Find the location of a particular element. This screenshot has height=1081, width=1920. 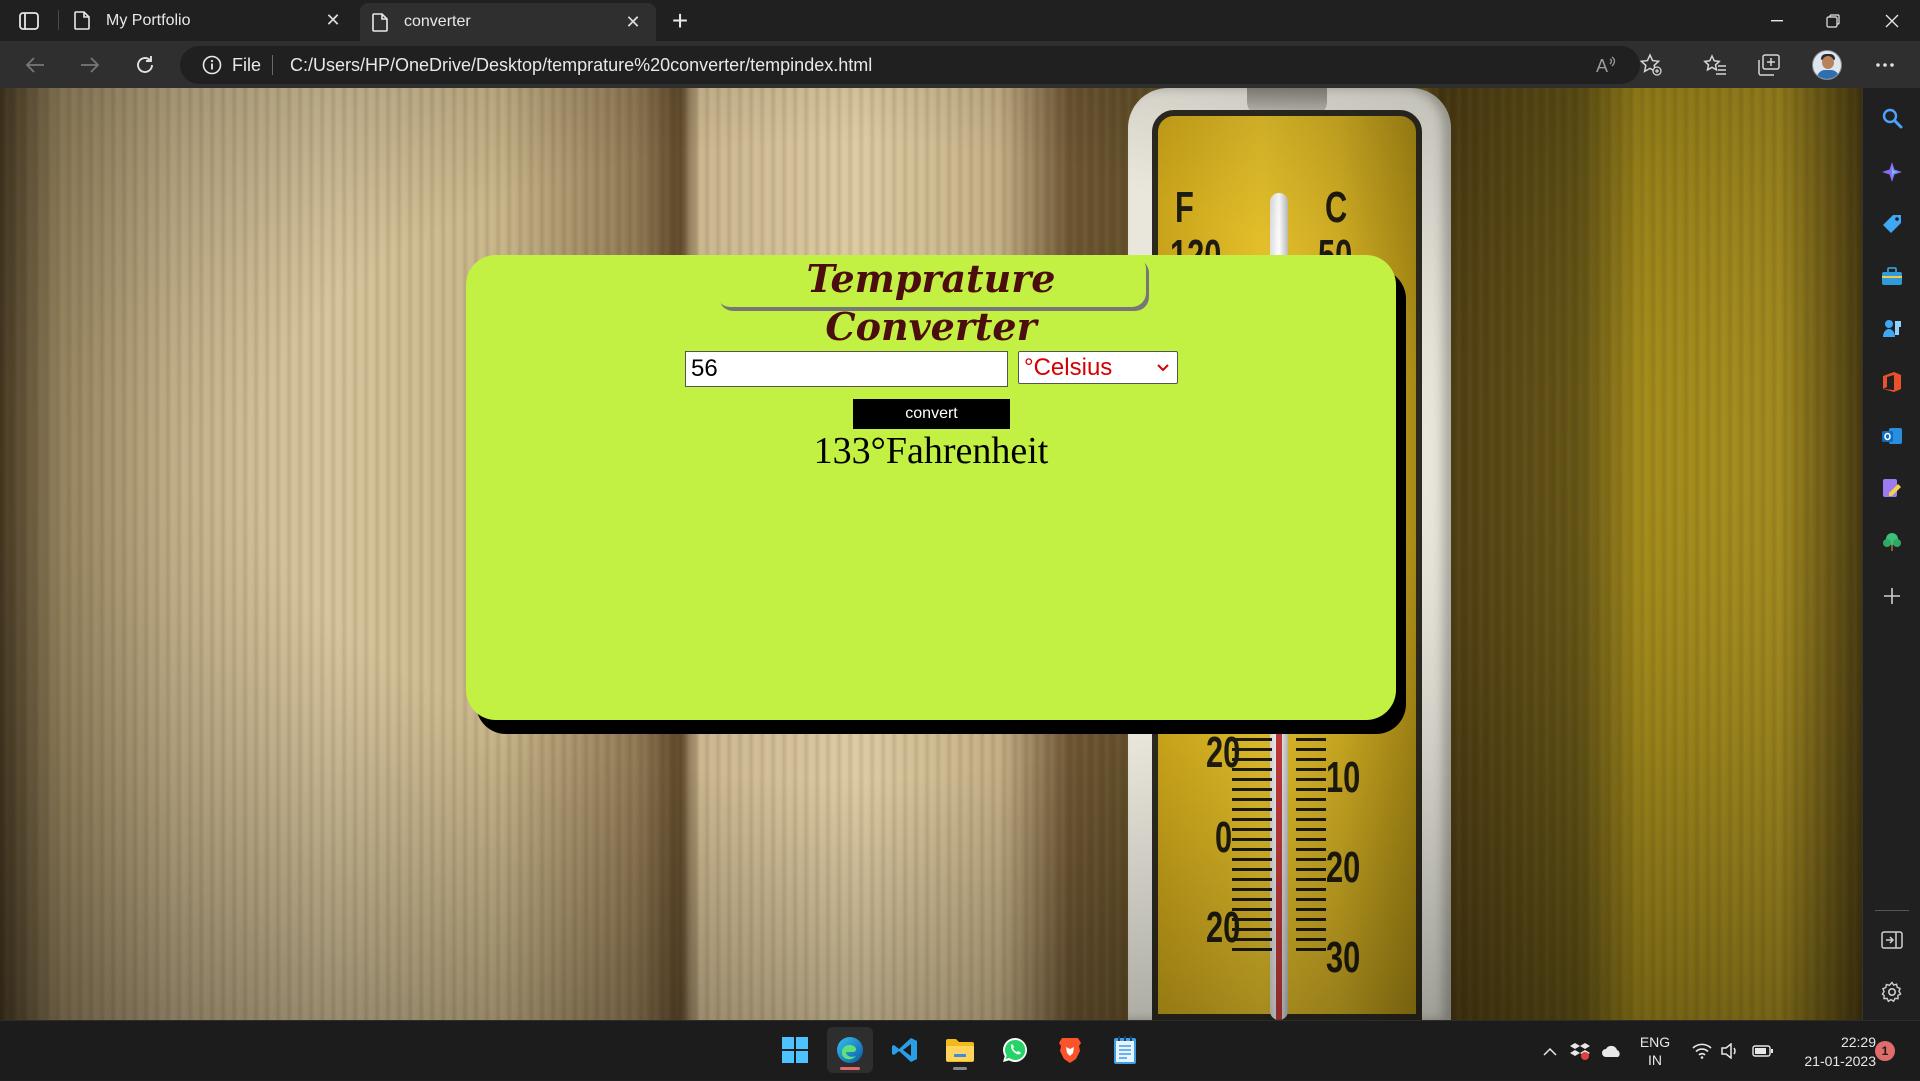

edge-icon is located at coordinates (850, 1050).